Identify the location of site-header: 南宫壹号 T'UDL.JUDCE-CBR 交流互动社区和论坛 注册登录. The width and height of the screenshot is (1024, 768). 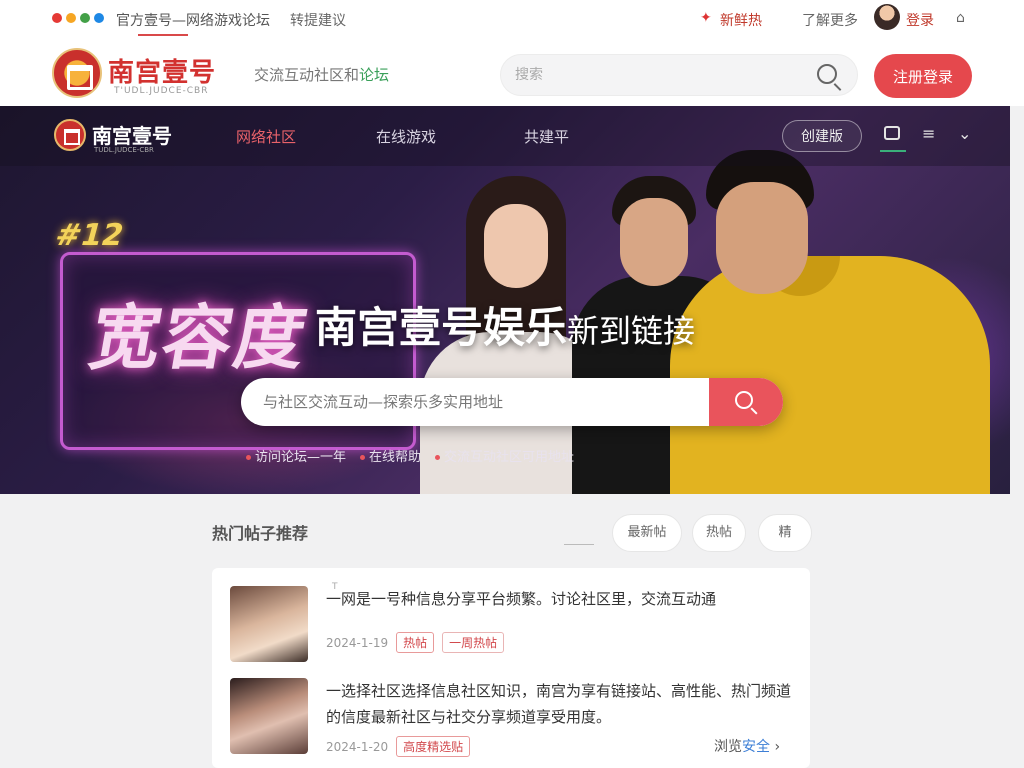
(512, 72).